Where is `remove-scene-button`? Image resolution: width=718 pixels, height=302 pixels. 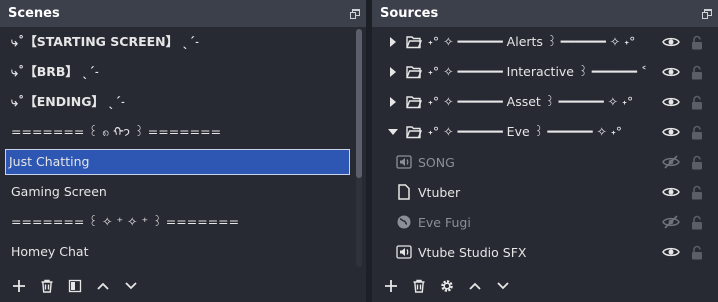 remove-scene-button is located at coordinates (47, 286).